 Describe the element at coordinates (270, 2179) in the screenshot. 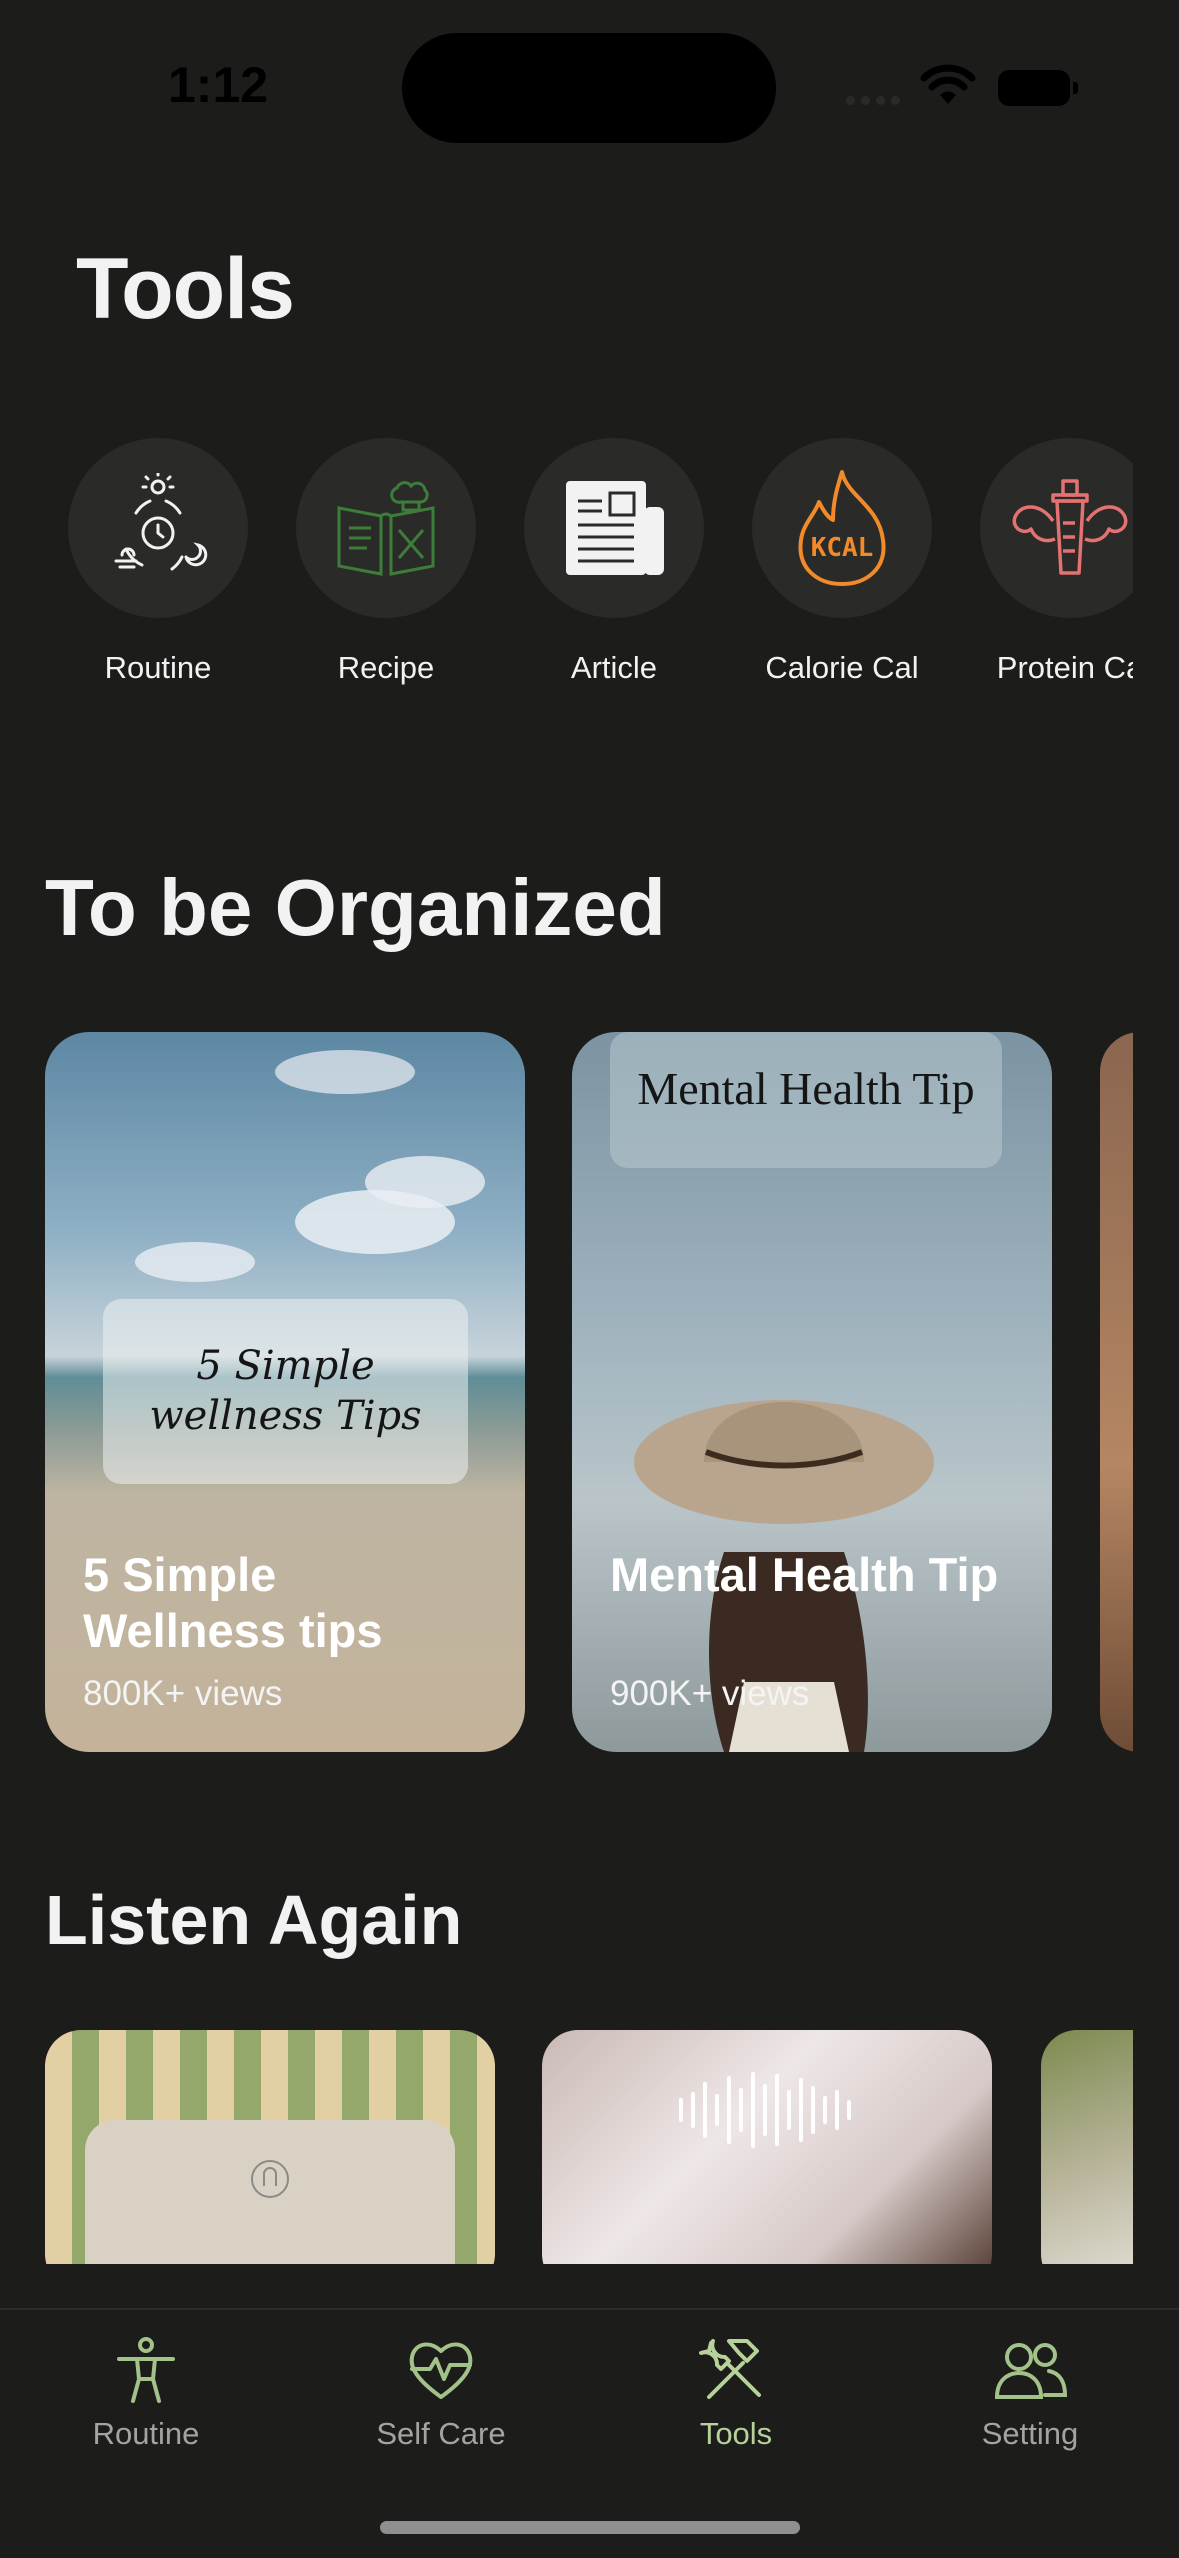

I see `logo-icon` at that location.